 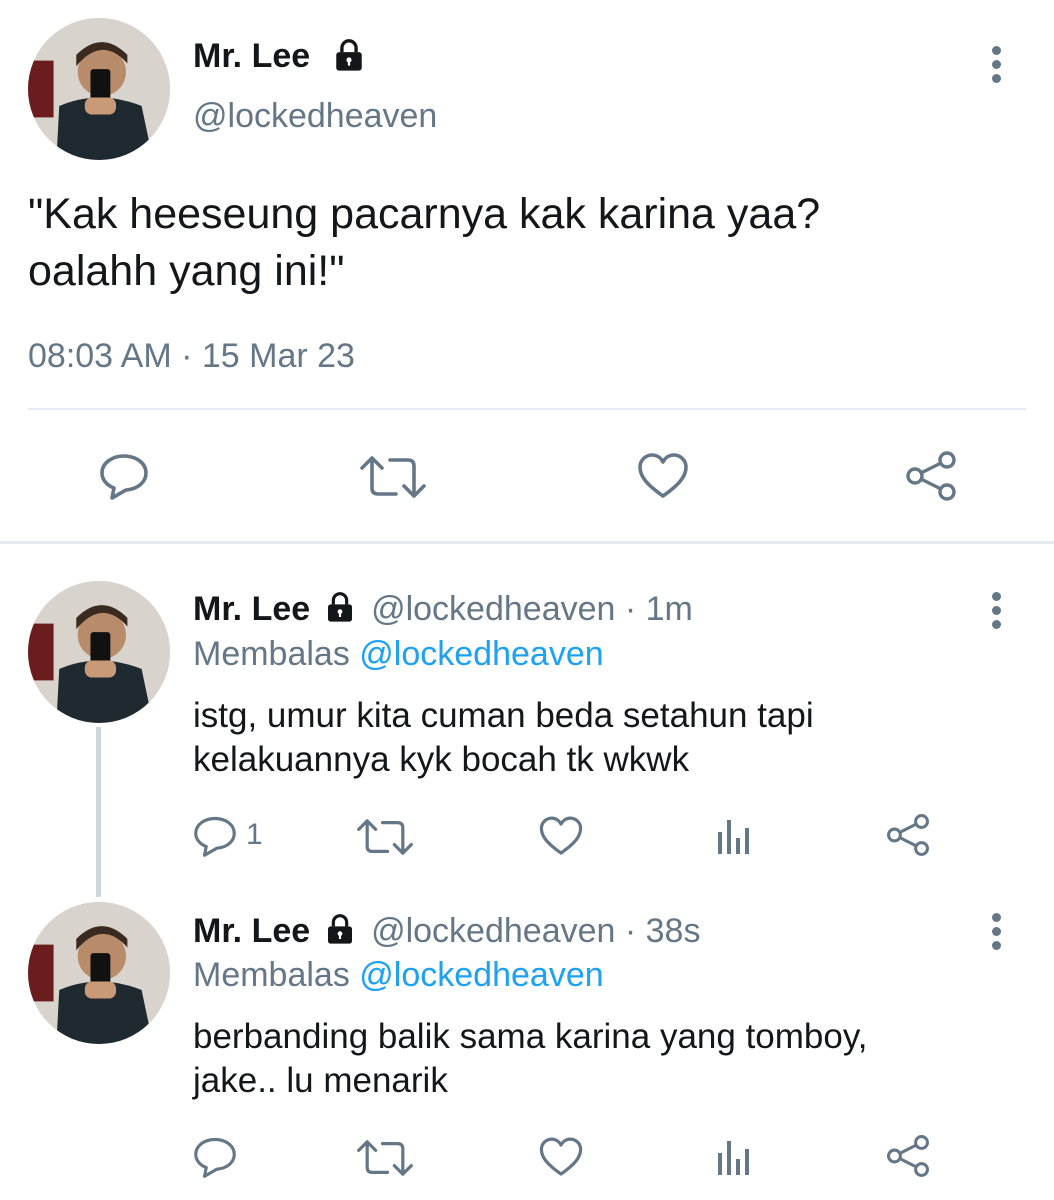 I want to click on main-tweet-more-icon, so click(x=996, y=67).